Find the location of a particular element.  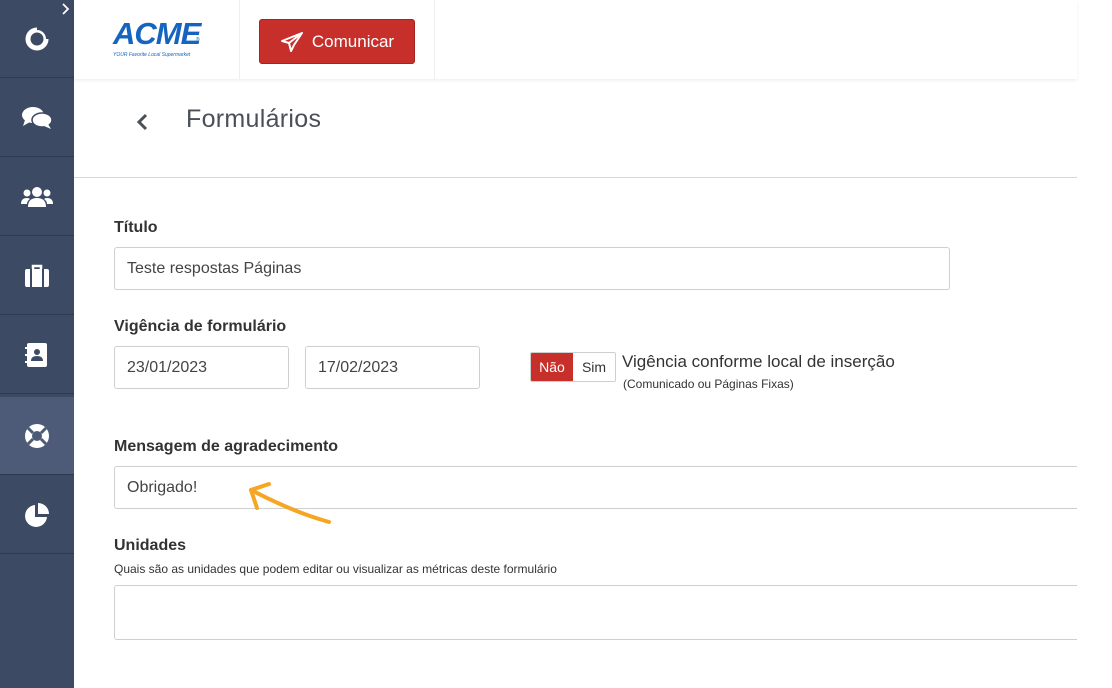

sidebar-item-home is located at coordinates (37, 39).